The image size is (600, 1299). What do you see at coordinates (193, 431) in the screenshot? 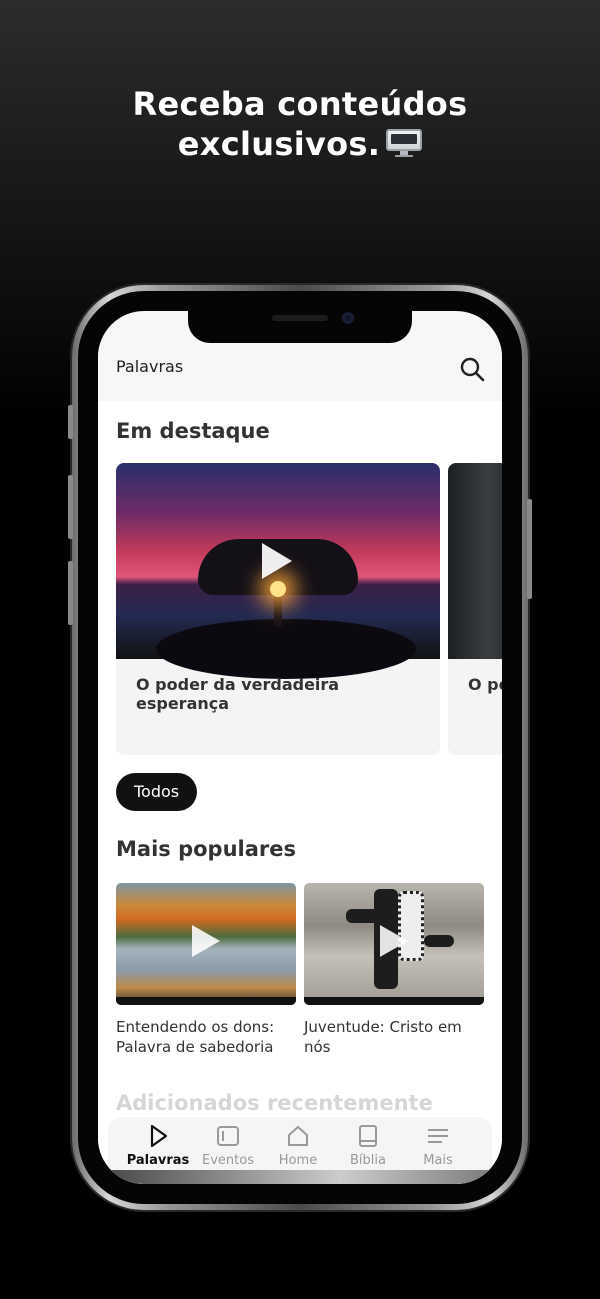
I see `featured-section-title: Em destaque` at bounding box center [193, 431].